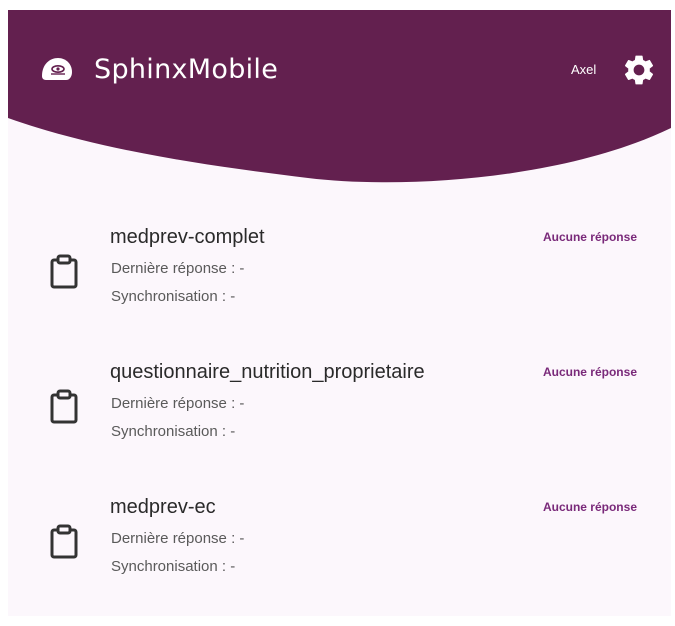 Image resolution: width=675 pixels, height=626 pixels. I want to click on survey-name: questionnaire_nutrition_proprietaire, so click(267, 372).